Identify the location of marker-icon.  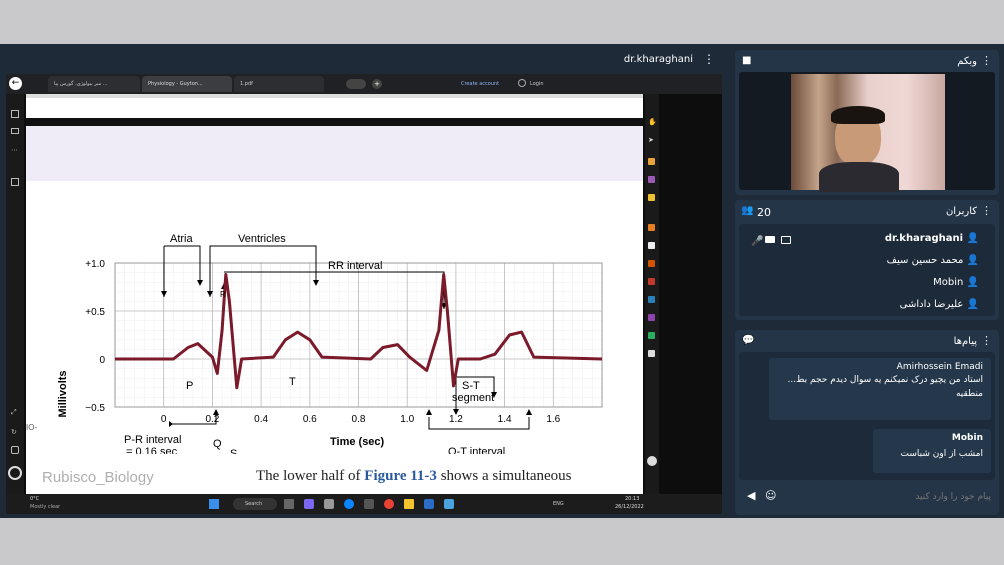
(651, 161).